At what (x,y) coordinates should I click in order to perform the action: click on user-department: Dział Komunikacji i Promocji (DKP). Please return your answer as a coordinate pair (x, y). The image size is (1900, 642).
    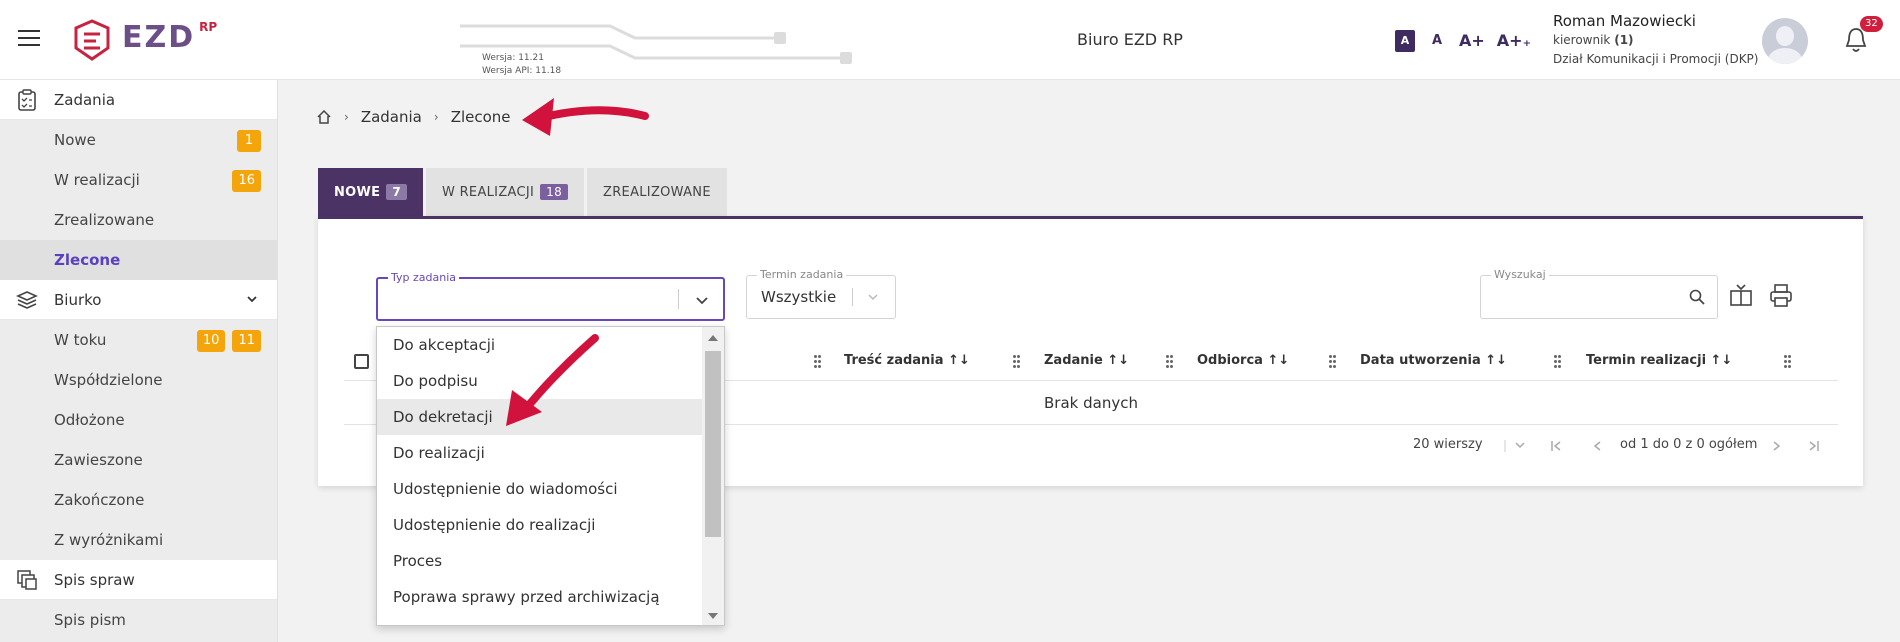
    Looking at the image, I should click on (1656, 59).